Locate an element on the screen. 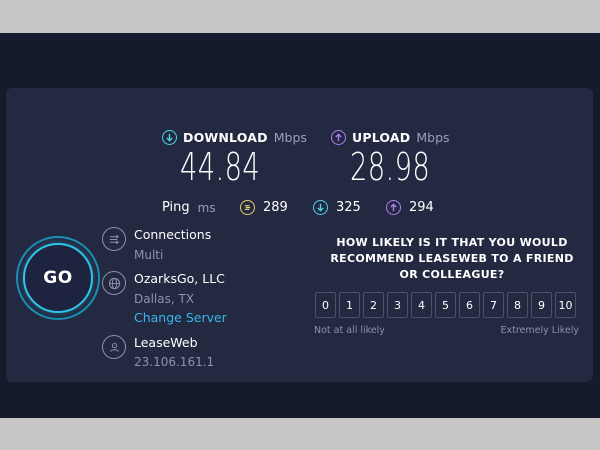 Image resolution: width=600 pixels, height=450 pixels. download-header: DOWNLOAD Mbps is located at coordinates (234, 137).